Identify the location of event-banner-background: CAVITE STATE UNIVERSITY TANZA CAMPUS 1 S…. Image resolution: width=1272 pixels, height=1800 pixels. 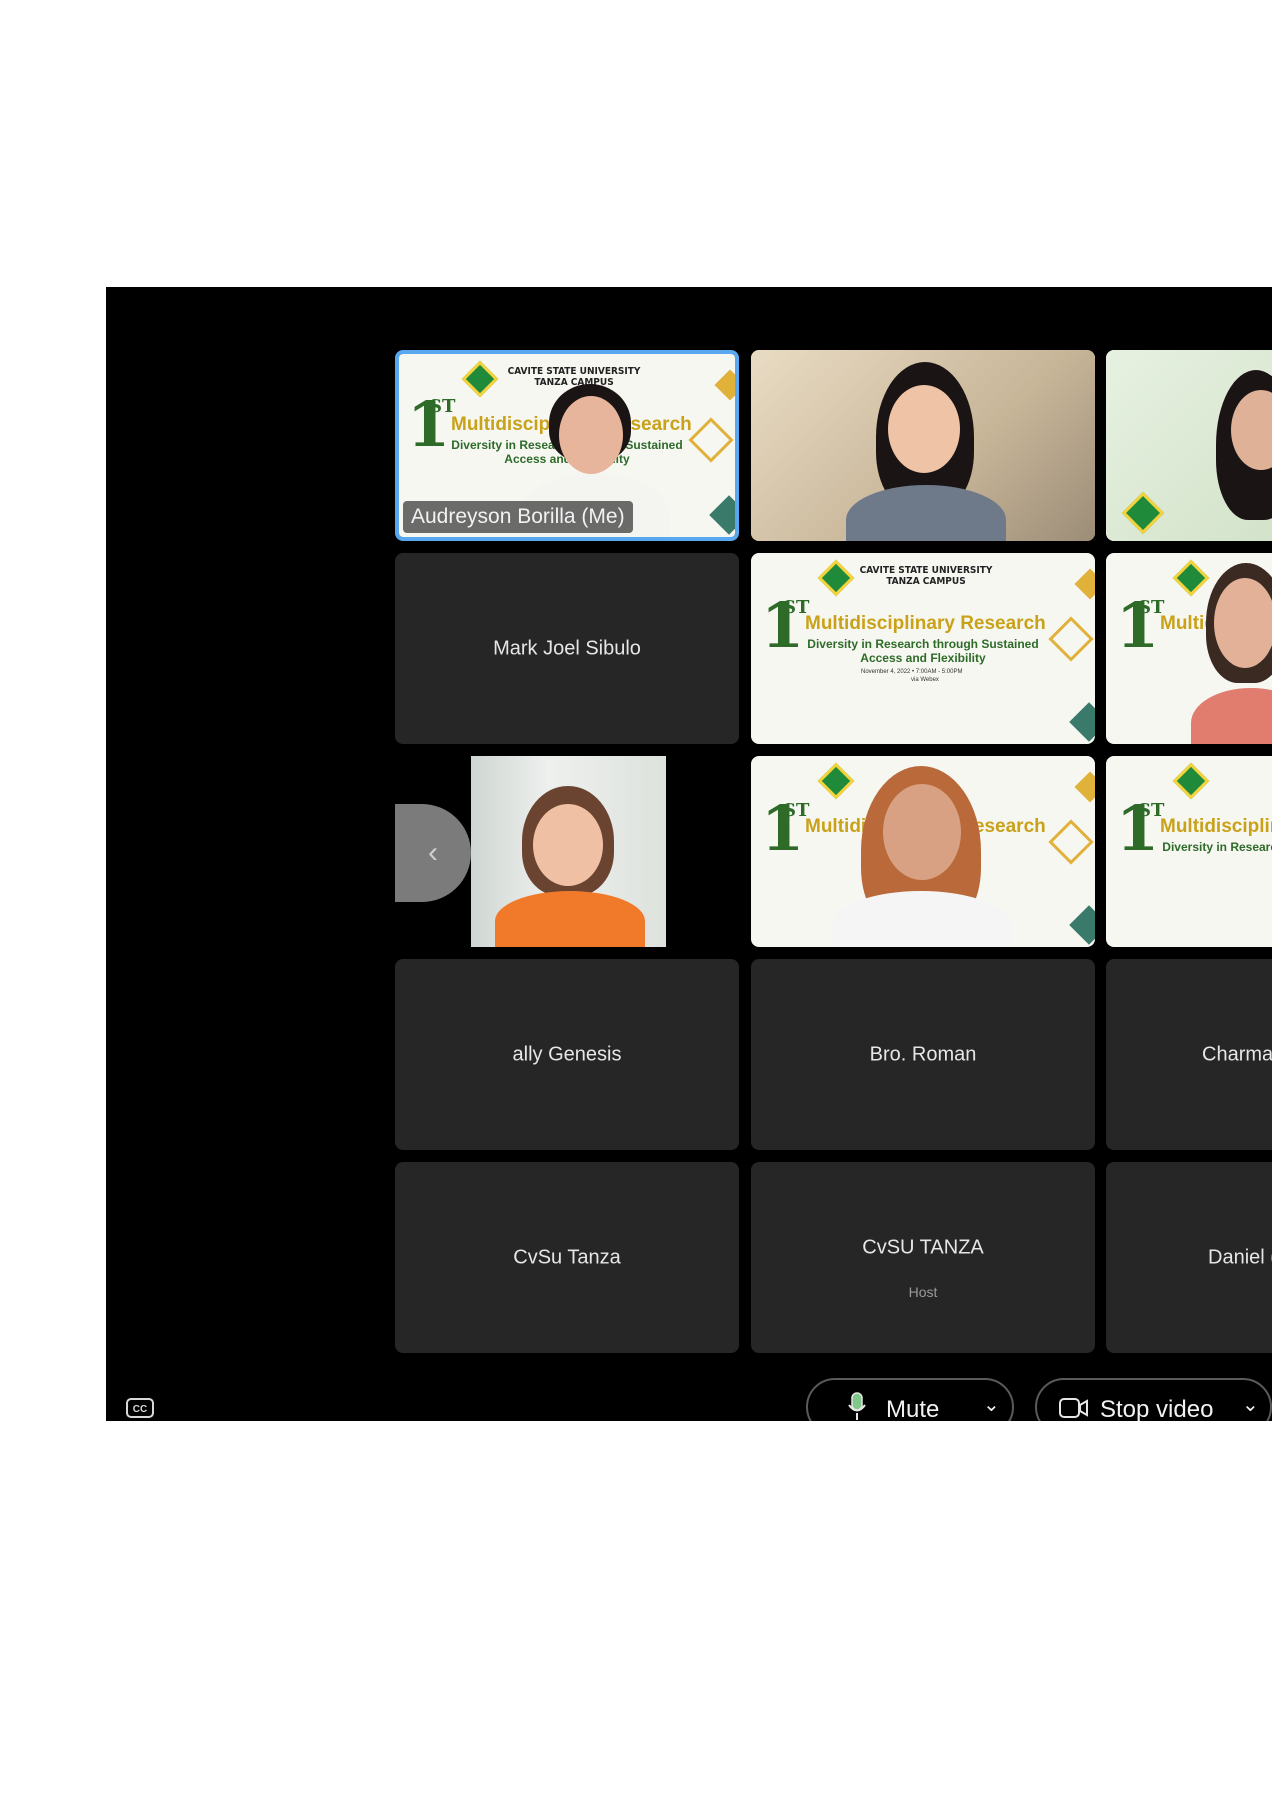
(923, 648).